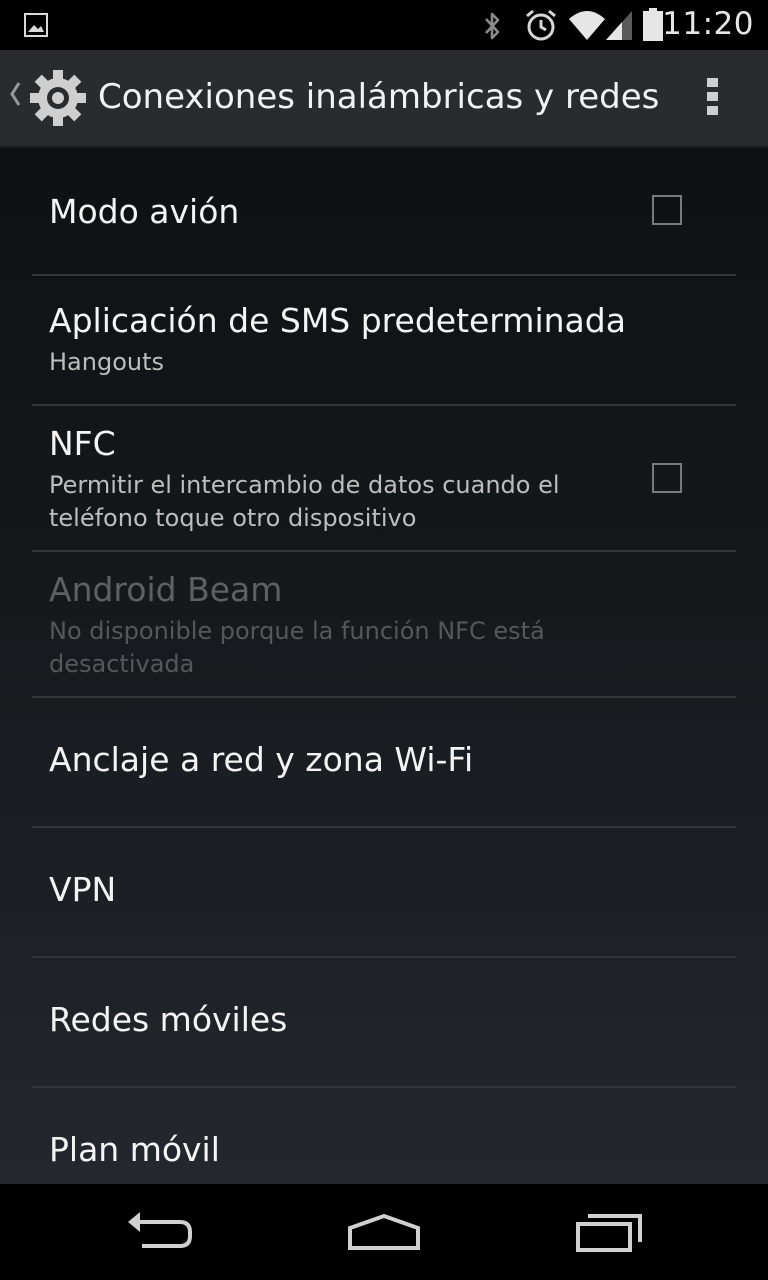 The image size is (768, 1280). Describe the element at coordinates (337, 320) in the screenshot. I see `sms-app-title: Aplicación de SMS predeterminada` at that location.